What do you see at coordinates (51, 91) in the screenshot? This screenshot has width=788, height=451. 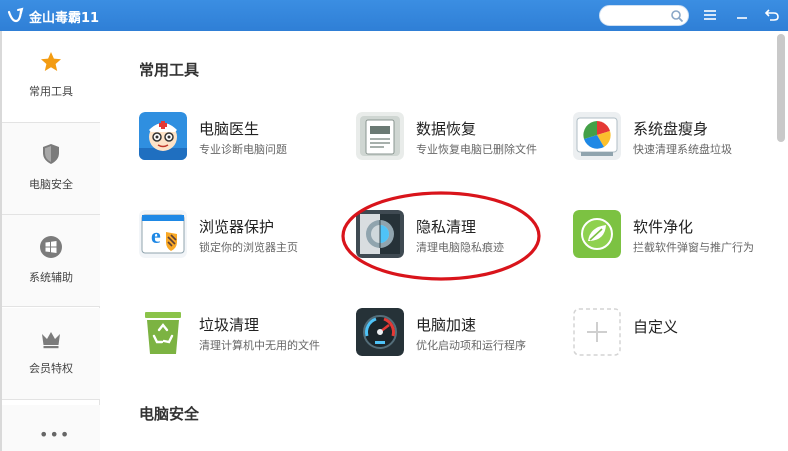 I see `sidebar-item-label: 常用工具` at bounding box center [51, 91].